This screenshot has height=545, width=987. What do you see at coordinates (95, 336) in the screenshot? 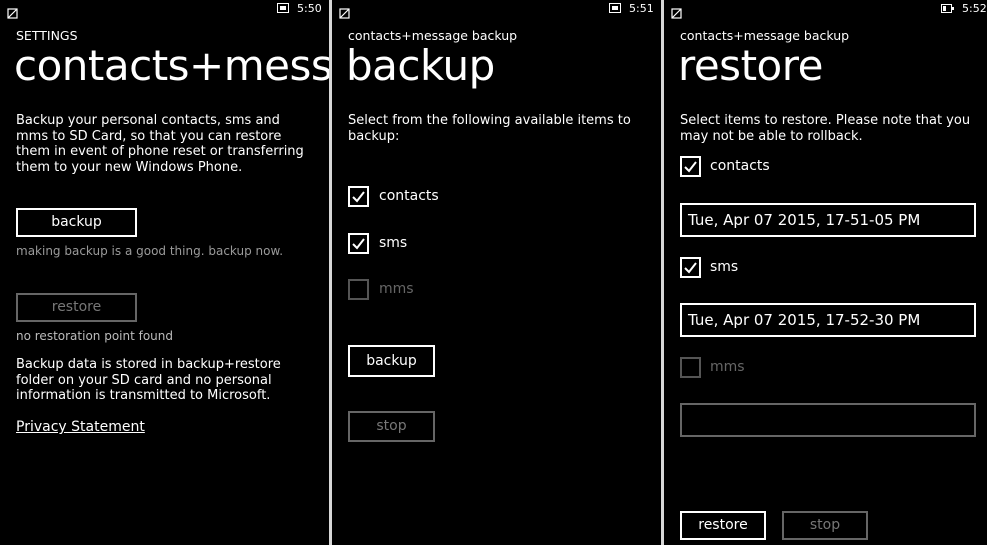
I see `restore-hint: no restoration point found` at bounding box center [95, 336].